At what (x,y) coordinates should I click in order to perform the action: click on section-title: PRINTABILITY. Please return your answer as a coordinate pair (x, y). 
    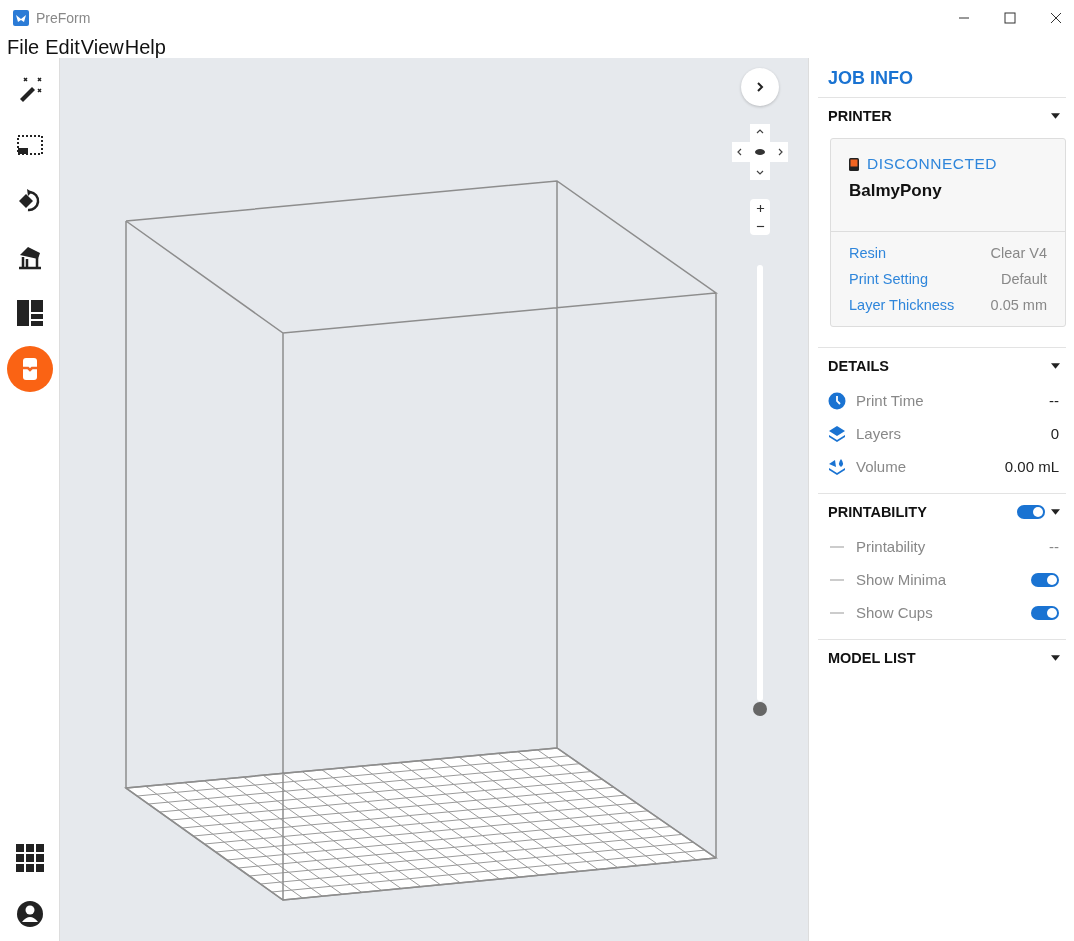
    Looking at the image, I should click on (877, 512).